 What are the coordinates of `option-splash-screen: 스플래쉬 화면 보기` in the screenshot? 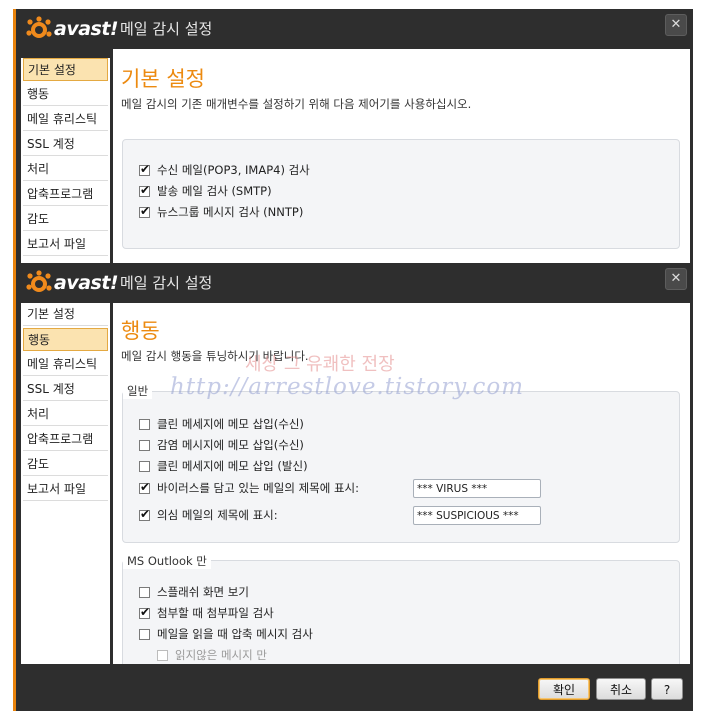 It's located at (194, 592).